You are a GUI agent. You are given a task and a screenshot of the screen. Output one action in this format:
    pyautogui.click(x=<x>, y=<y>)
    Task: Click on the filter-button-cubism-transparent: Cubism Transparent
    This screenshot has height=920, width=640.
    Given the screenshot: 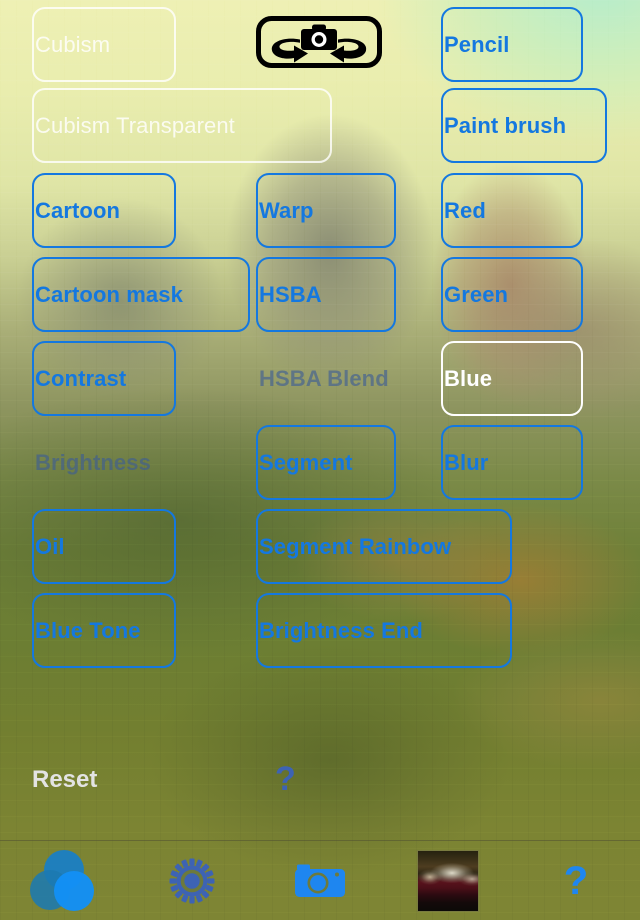 What is the action you would take?
    pyautogui.click(x=182, y=125)
    